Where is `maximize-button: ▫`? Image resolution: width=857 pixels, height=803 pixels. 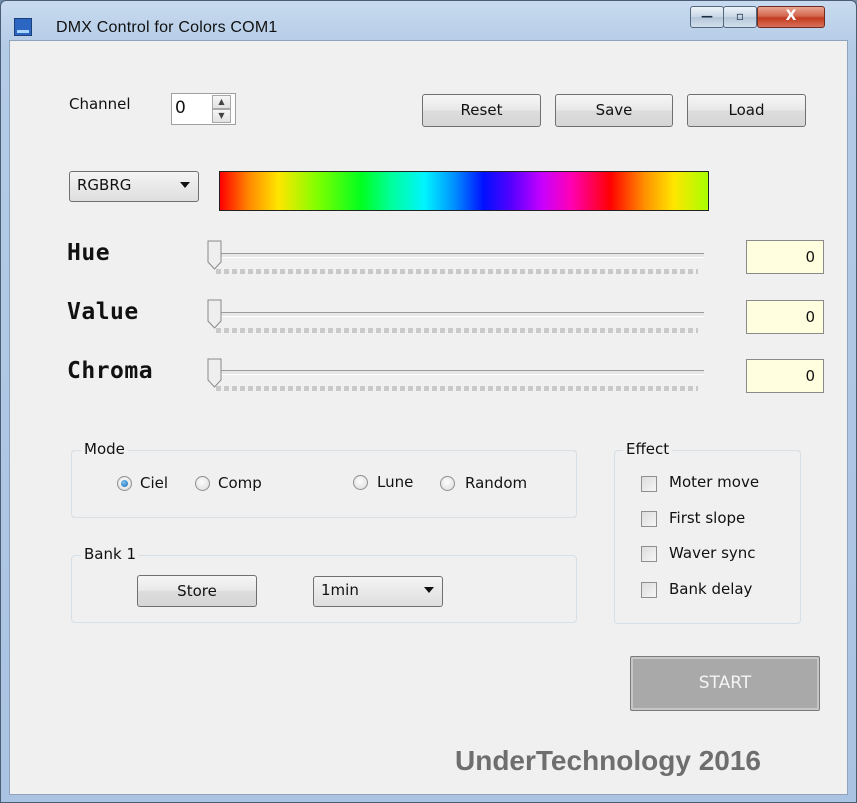
maximize-button: ▫ is located at coordinates (740, 17).